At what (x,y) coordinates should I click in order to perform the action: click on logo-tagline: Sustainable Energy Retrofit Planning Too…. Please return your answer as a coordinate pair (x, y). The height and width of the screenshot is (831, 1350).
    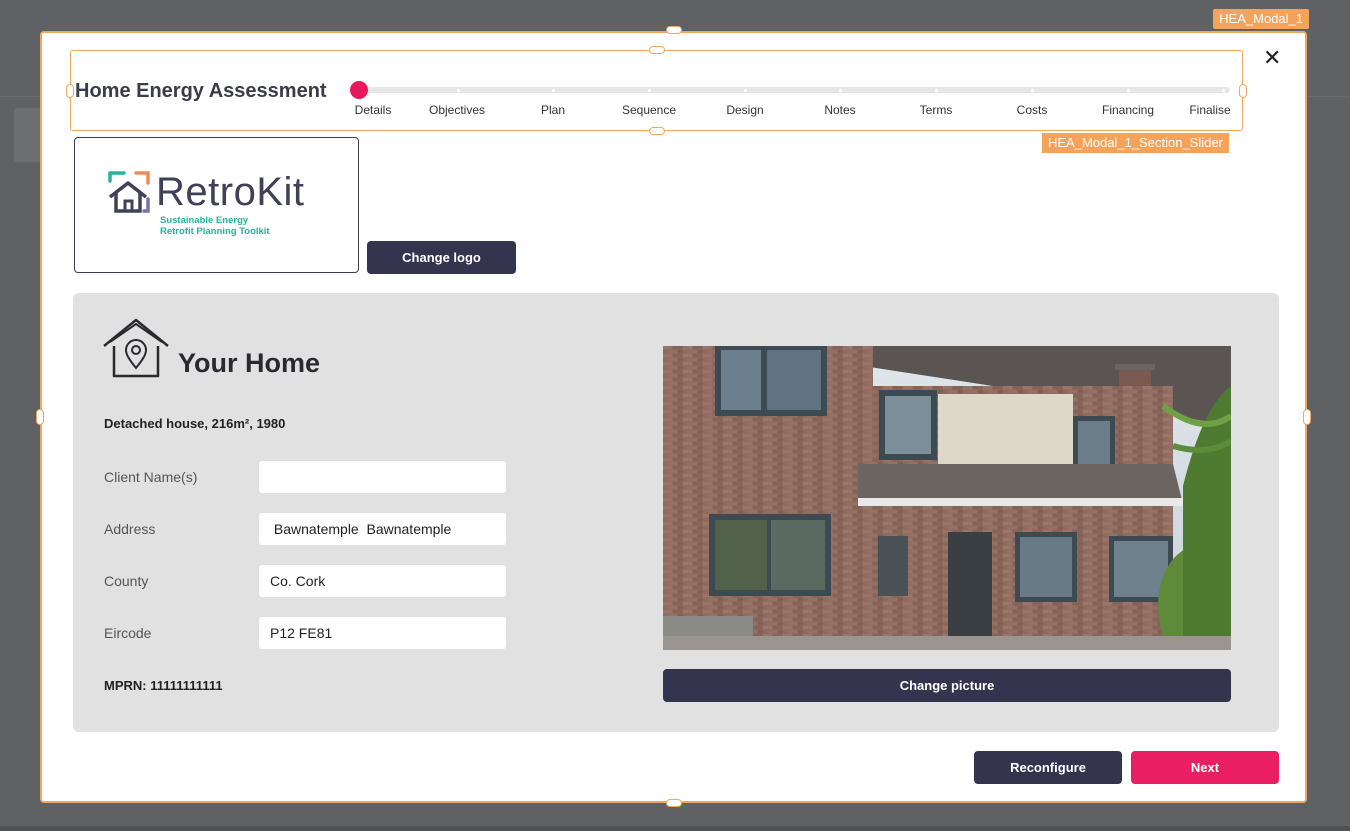
    Looking at the image, I should click on (215, 226).